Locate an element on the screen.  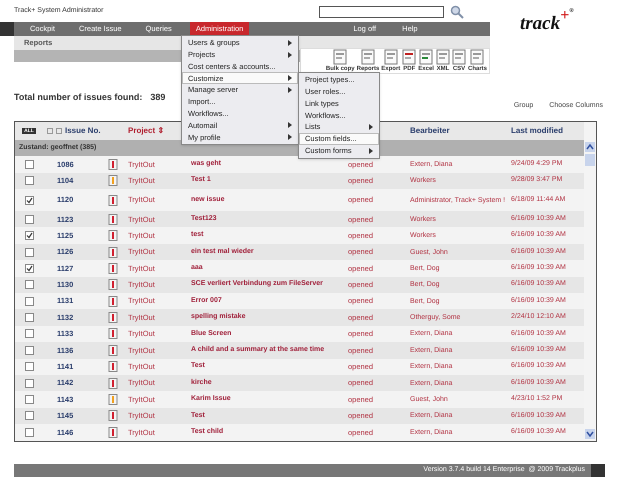
scroll-up-icon is located at coordinates (590, 147).